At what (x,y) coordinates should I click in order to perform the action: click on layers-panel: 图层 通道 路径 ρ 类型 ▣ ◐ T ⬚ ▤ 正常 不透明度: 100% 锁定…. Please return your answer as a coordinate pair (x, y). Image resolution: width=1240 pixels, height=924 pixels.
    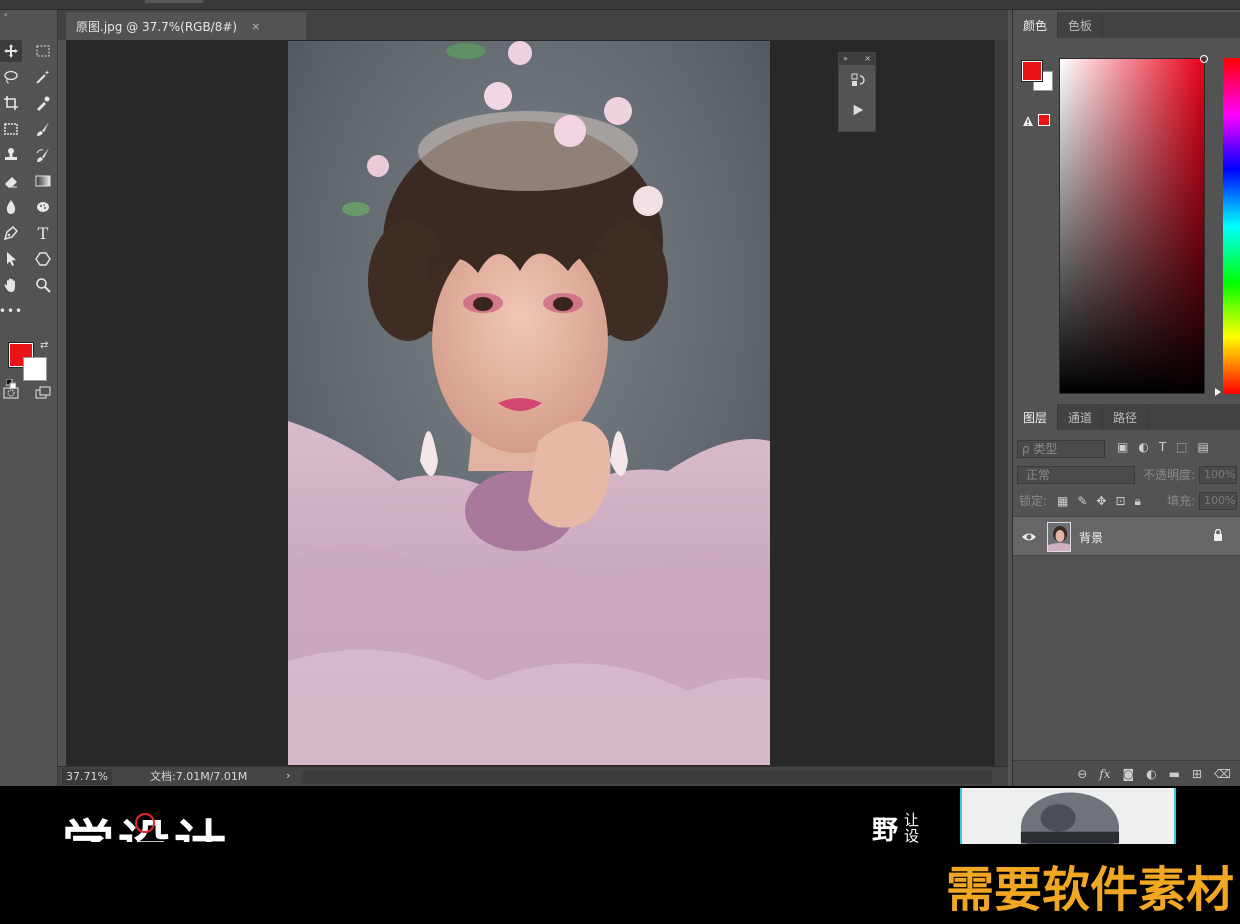
    Looking at the image, I should click on (1126, 595).